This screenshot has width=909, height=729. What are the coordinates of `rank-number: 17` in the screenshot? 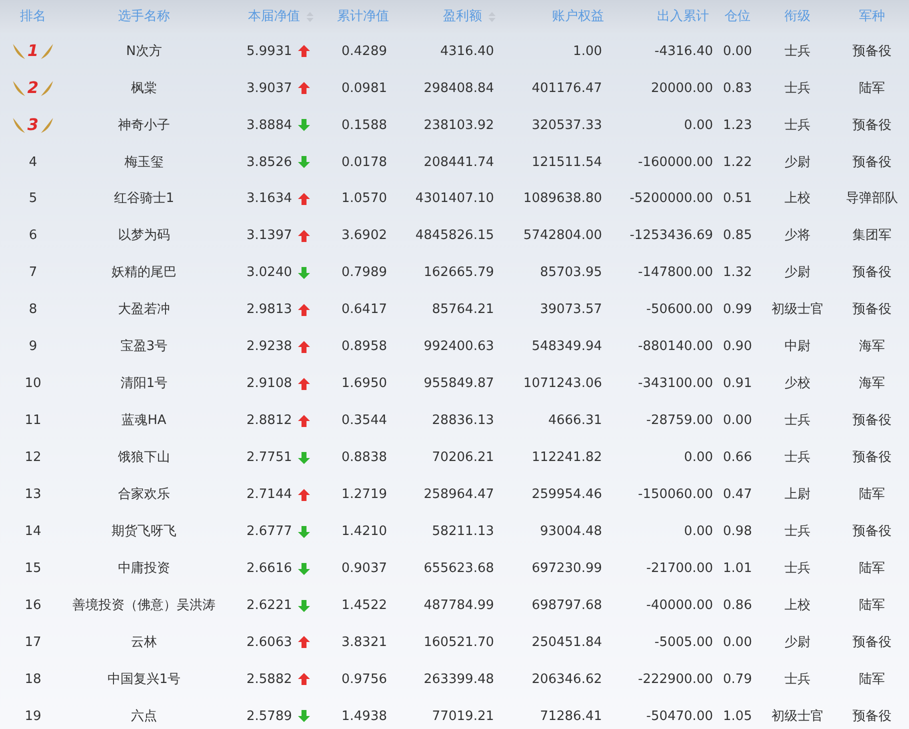 It's located at (33, 643).